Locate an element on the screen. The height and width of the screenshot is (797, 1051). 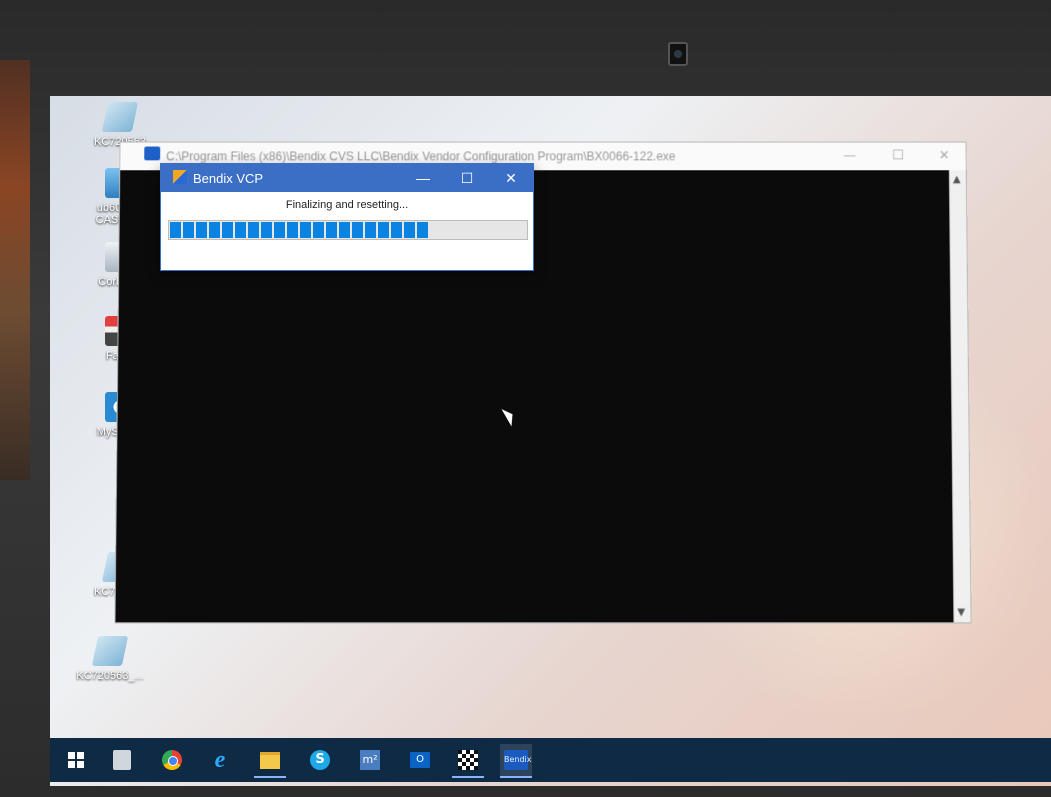
skype-icon: S is located at coordinates (320, 760).